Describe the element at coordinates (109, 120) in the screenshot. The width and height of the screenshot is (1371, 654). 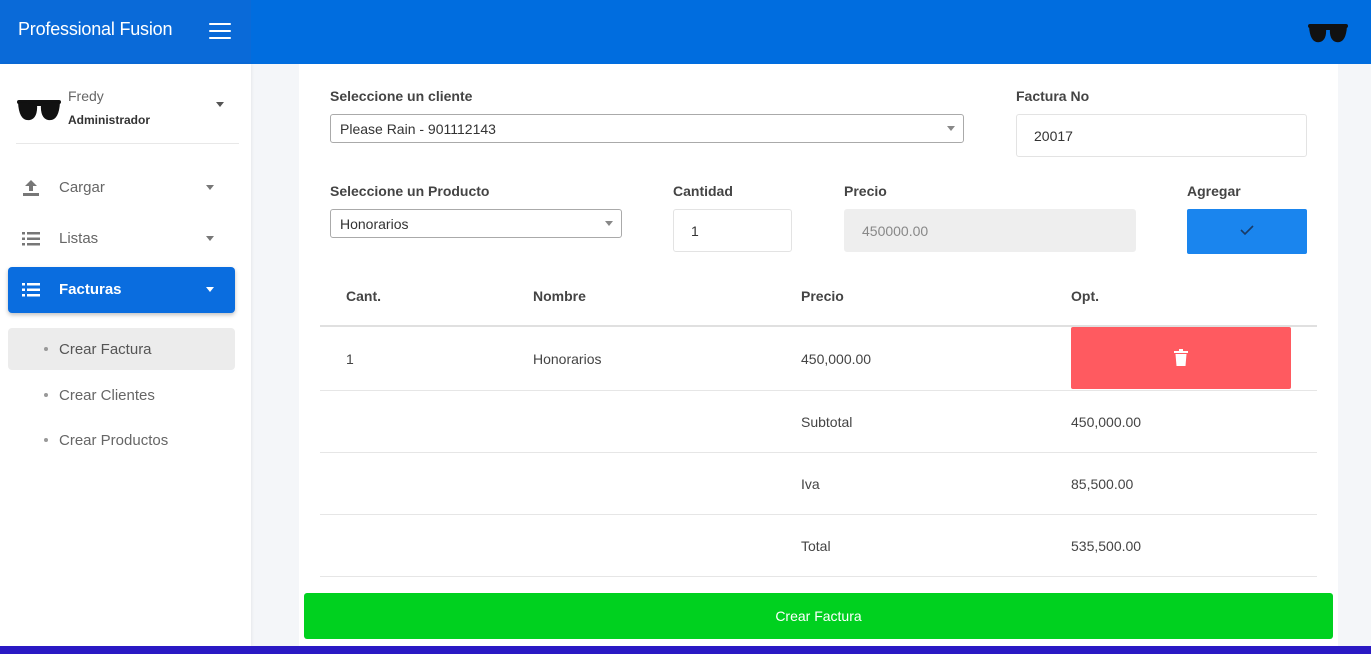
I see `user-role: Administrador` at that location.